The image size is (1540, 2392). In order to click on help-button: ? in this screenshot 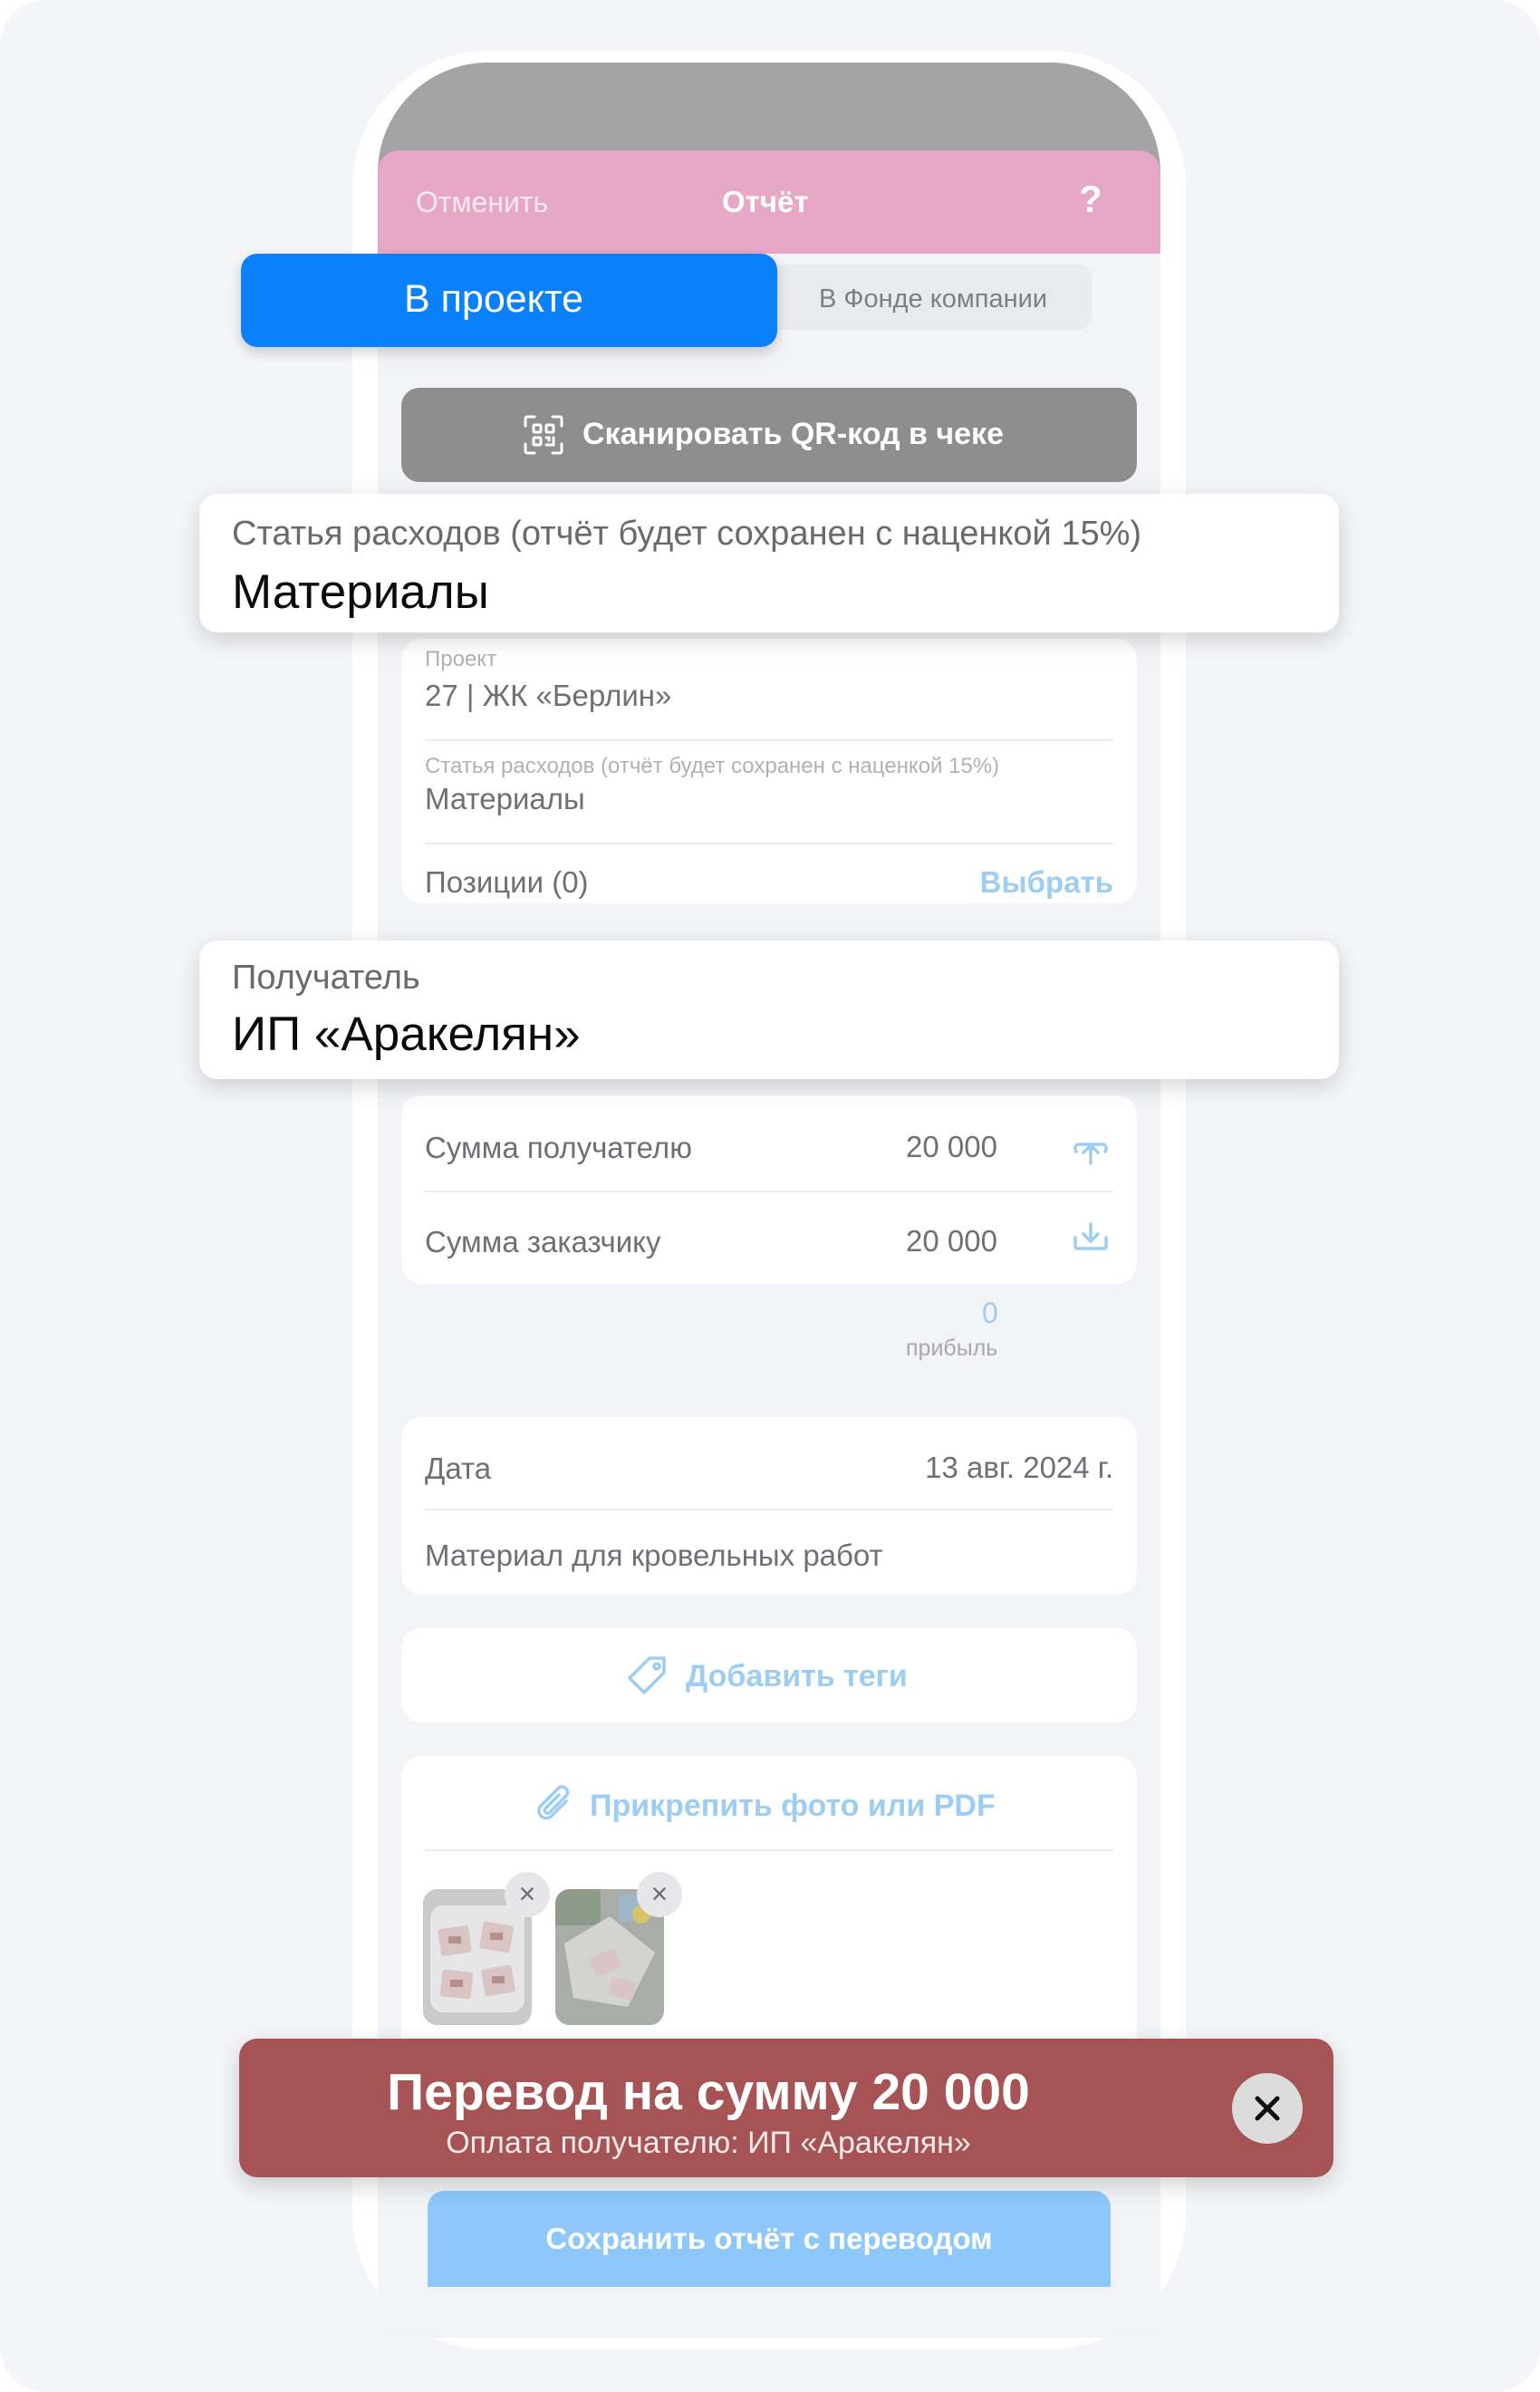, I will do `click(1090, 199)`.